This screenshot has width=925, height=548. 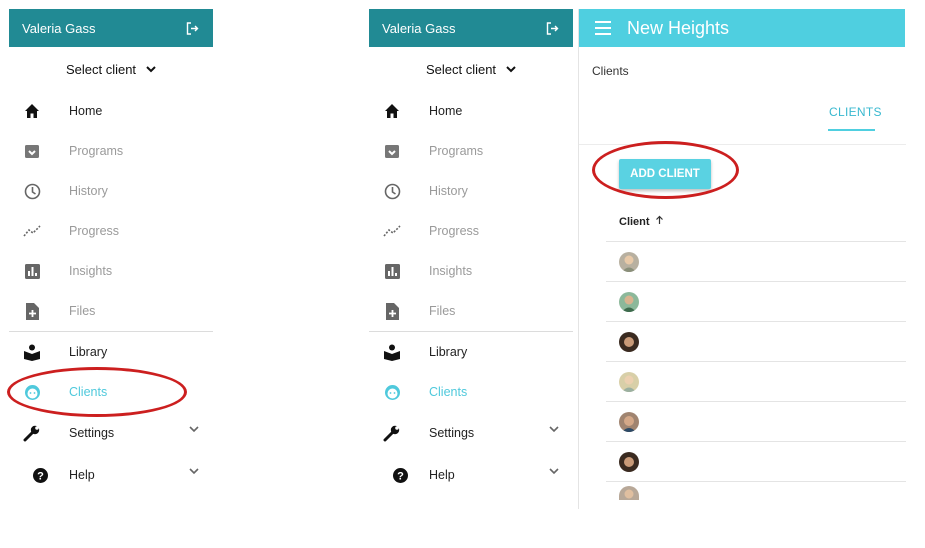 What do you see at coordinates (659, 221) in the screenshot?
I see `sort-arrow-up-icon` at bounding box center [659, 221].